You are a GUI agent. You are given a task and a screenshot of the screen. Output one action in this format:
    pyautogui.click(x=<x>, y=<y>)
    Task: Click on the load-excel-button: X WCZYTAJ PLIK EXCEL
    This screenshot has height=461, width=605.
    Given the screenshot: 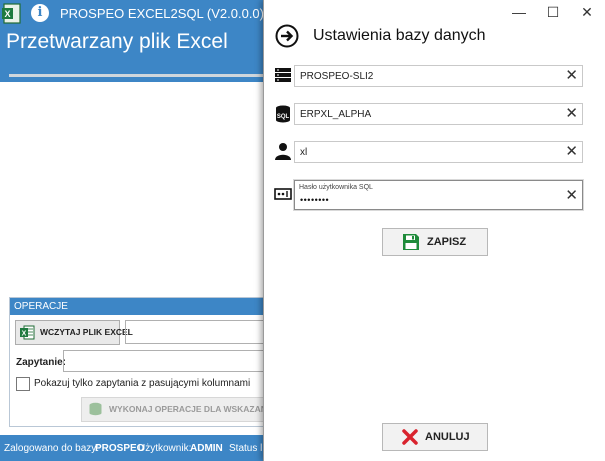 What is the action you would take?
    pyautogui.click(x=74, y=332)
    